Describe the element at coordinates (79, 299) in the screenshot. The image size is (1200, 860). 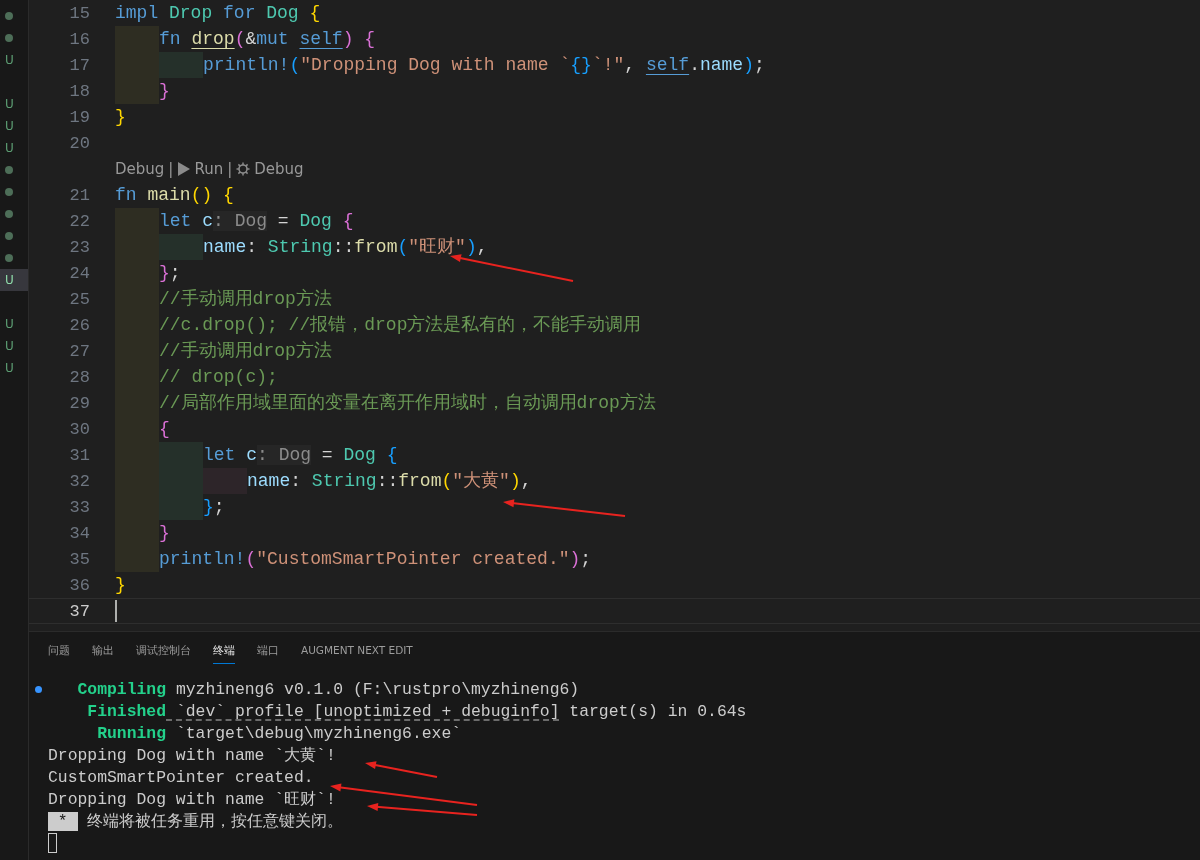
I see `line-number: 25` at that location.